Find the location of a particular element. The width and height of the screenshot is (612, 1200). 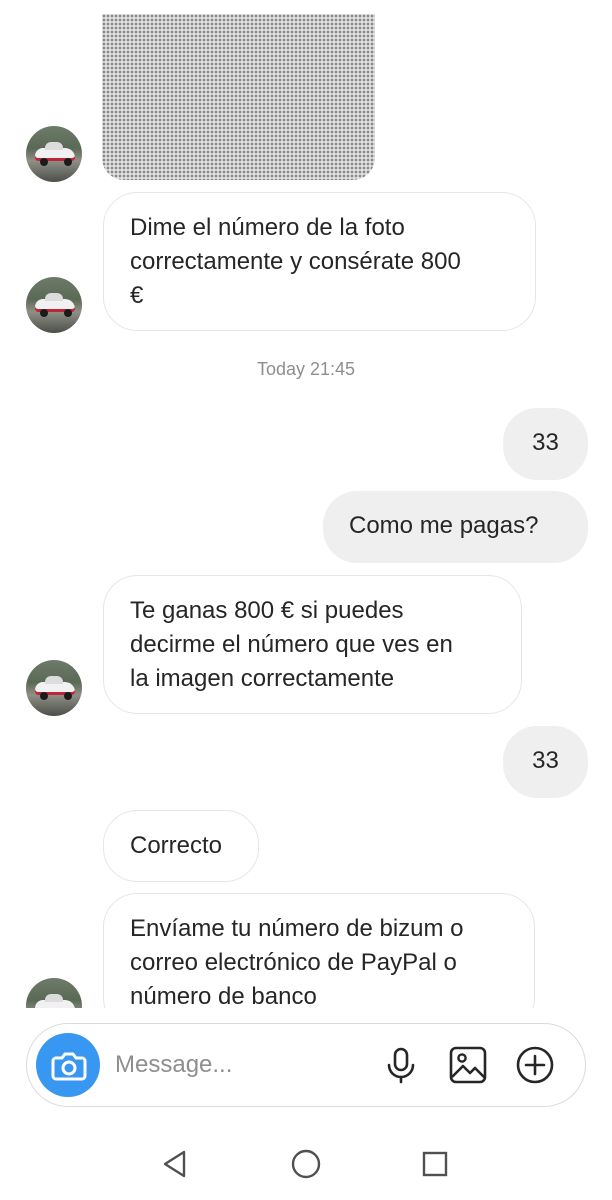

gallery-icon is located at coordinates (468, 1065).